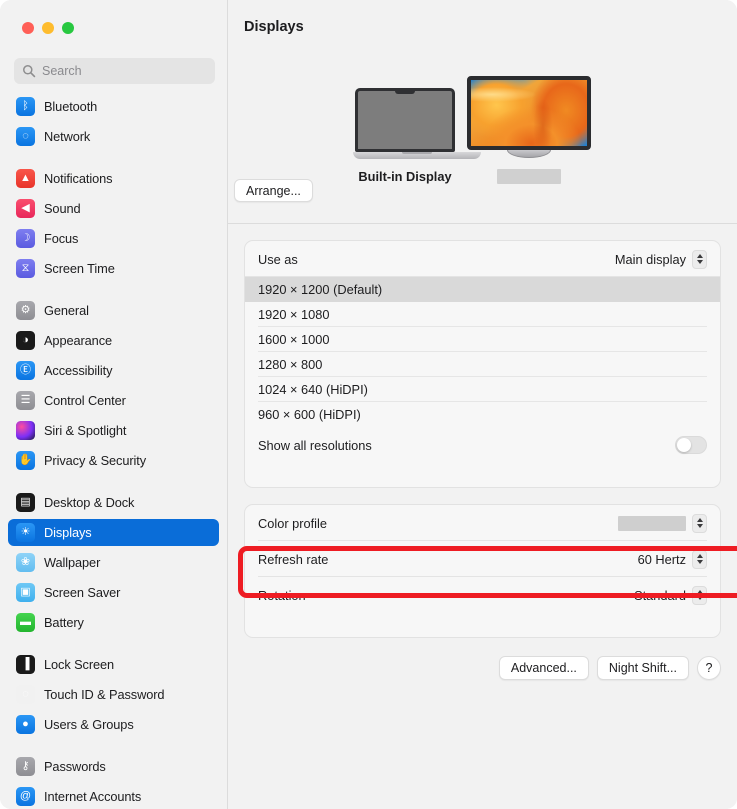  Describe the element at coordinates (89, 724) in the screenshot. I see `sidebar-item-label: Users & Groups` at that location.